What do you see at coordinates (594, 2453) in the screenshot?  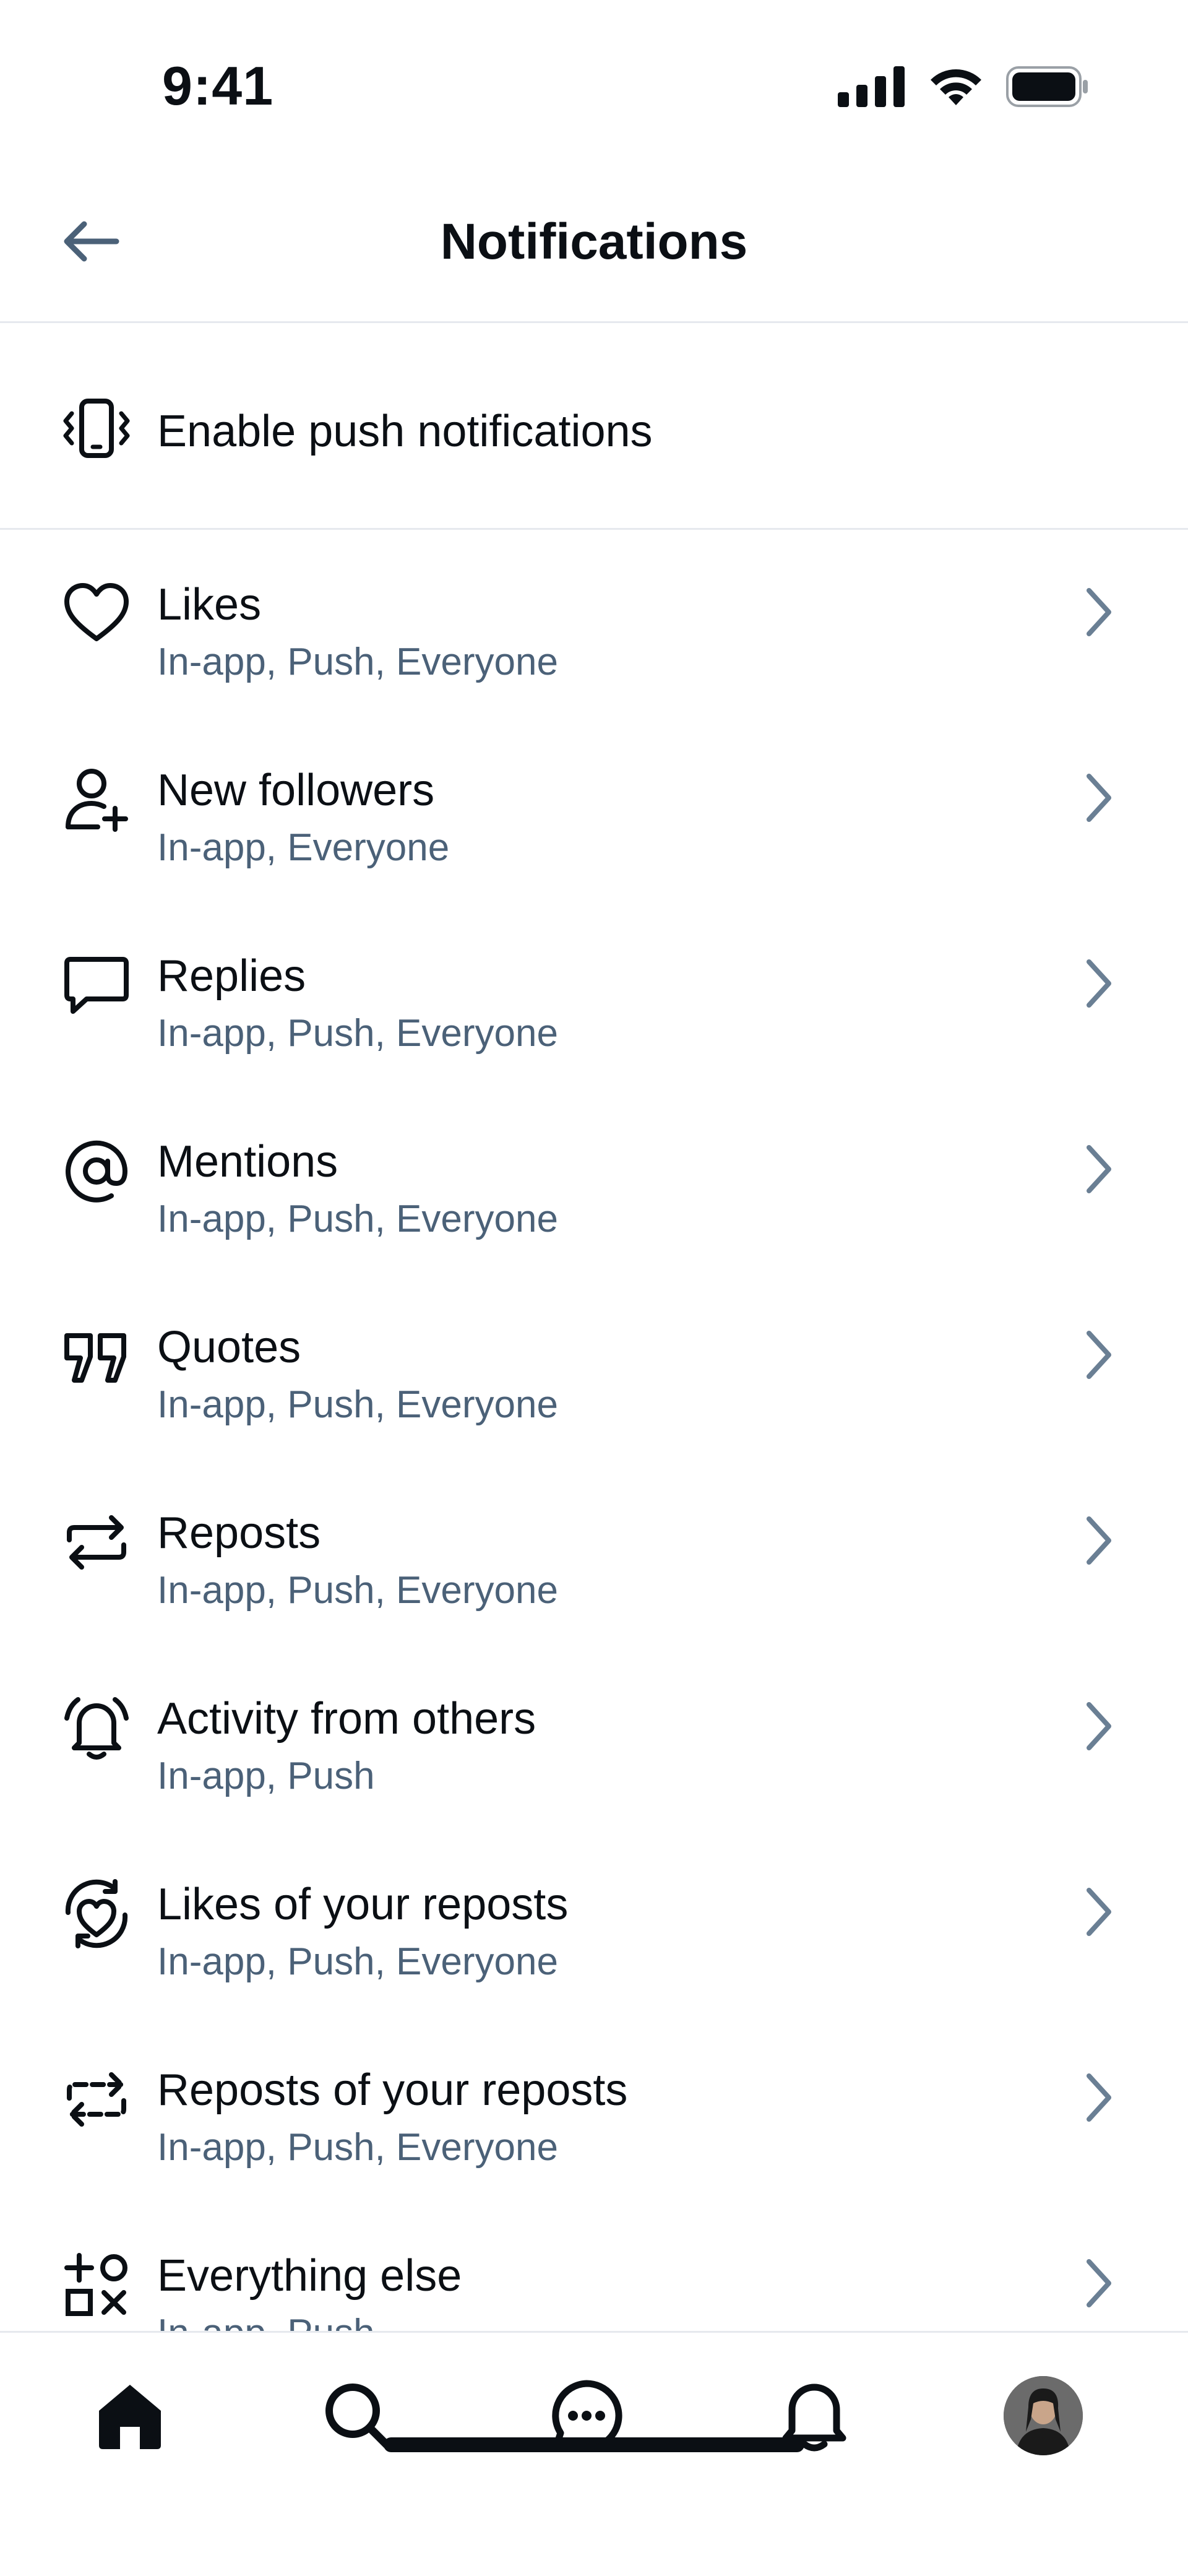 I see `bottom-tab-bar` at bounding box center [594, 2453].